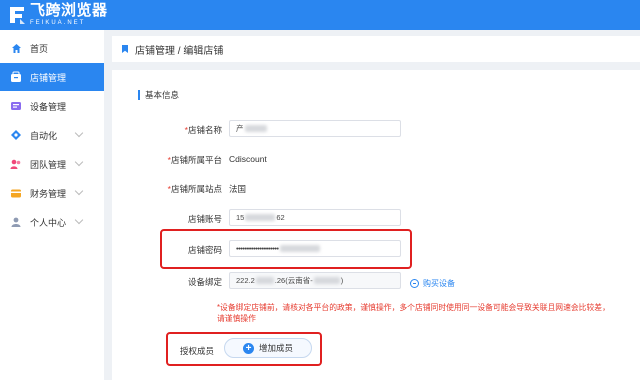 The image size is (640, 380). Describe the element at coordinates (17, 15) in the screenshot. I see `logo-icon` at that location.